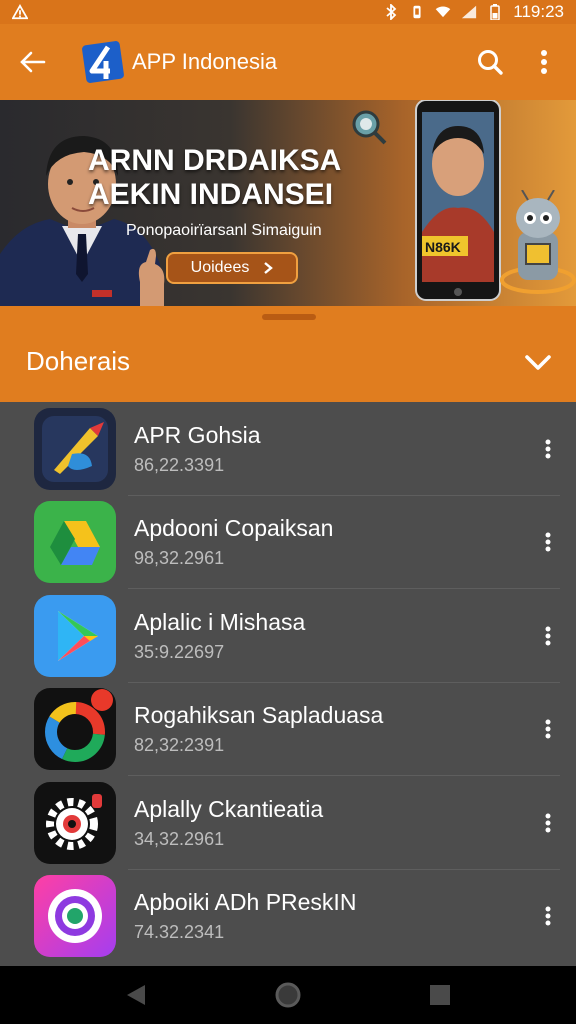 This screenshot has width=576, height=1024. What do you see at coordinates (78, 361) in the screenshot?
I see `section-title: Doherais` at bounding box center [78, 361].